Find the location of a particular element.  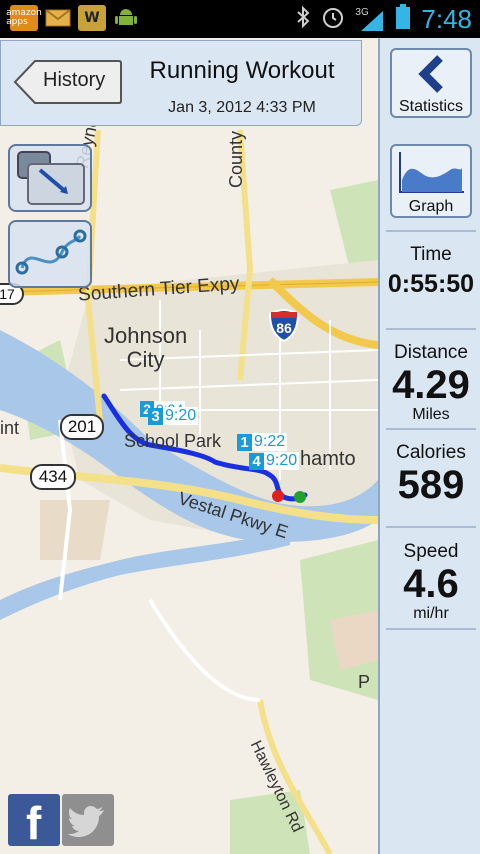

interstate-shield-86: 86 is located at coordinates (284, 325).